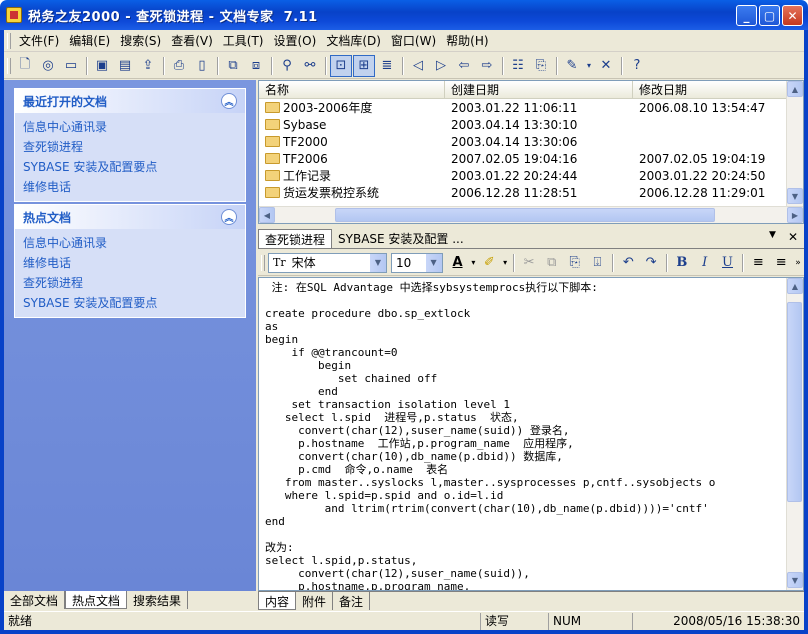 This screenshot has height=634, width=808. Describe the element at coordinates (464, 66) in the screenshot. I see `back-icon: ⇦` at that location.